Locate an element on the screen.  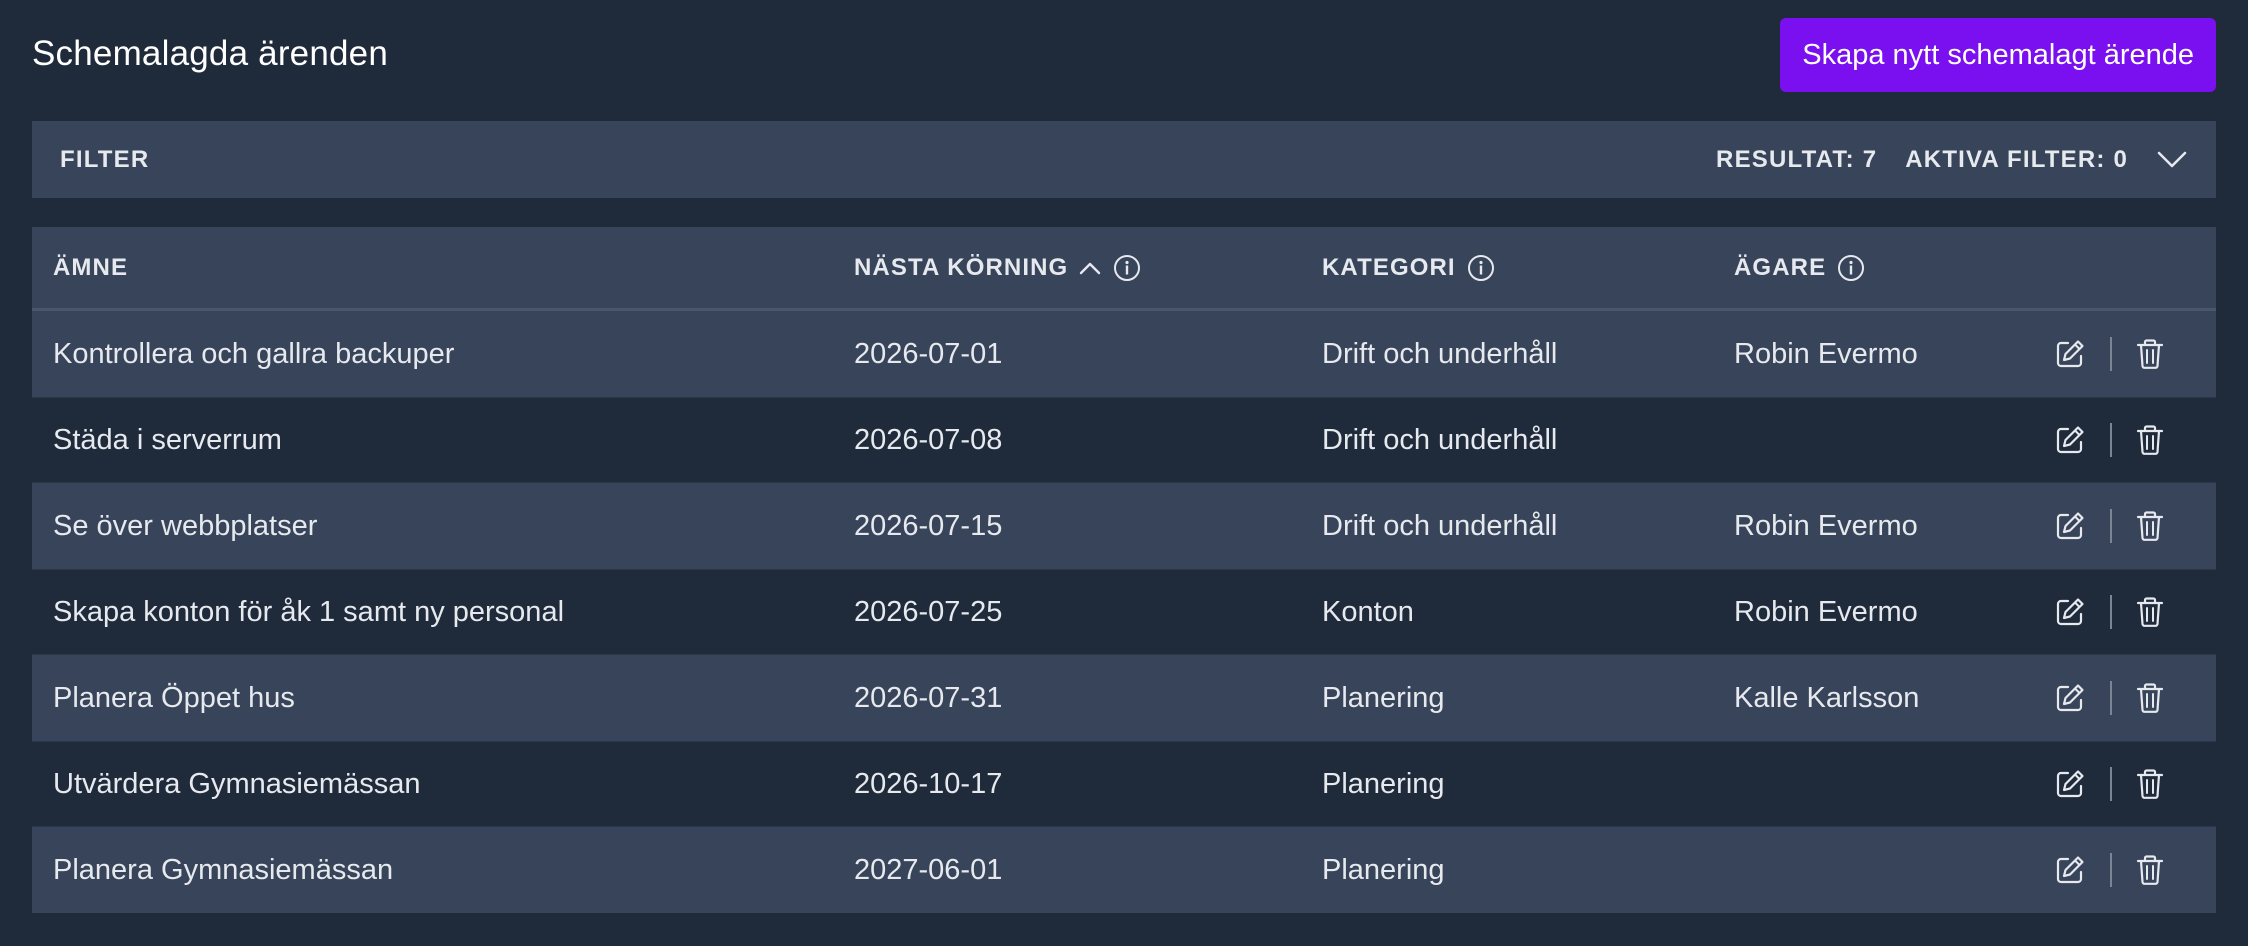
cell-subject: Kontrollera och gallra backuper is located at coordinates (254, 353).